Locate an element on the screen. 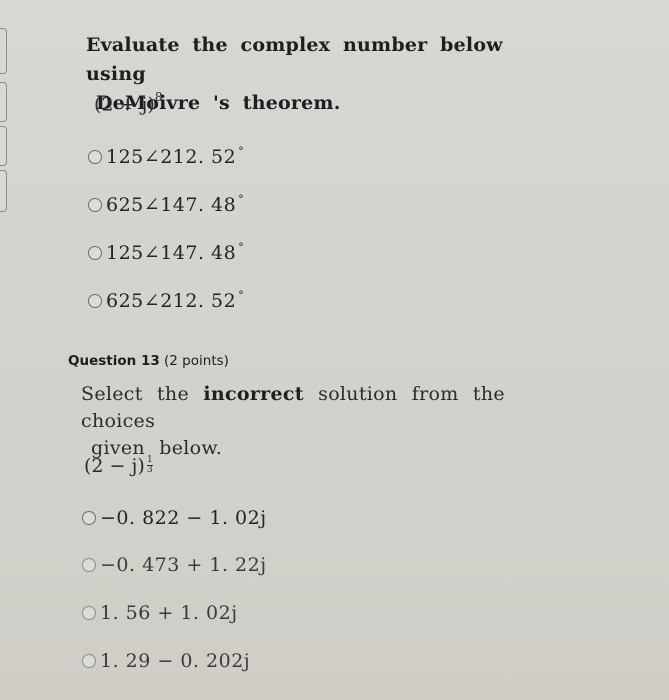 The width and height of the screenshot is (669, 700). question-13-heading: Question 13 (2 points) is located at coordinates (148, 361).